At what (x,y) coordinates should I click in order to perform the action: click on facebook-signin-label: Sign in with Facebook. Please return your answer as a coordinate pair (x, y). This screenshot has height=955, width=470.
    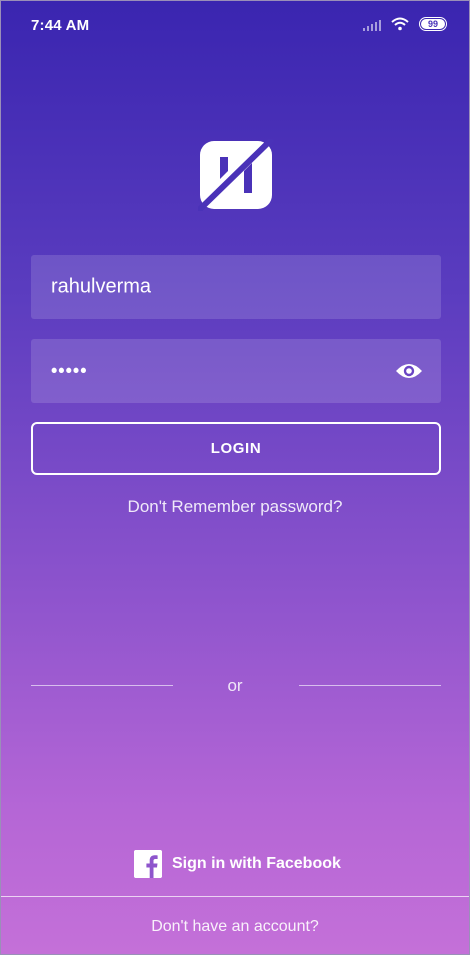
    Looking at the image, I should click on (256, 863).